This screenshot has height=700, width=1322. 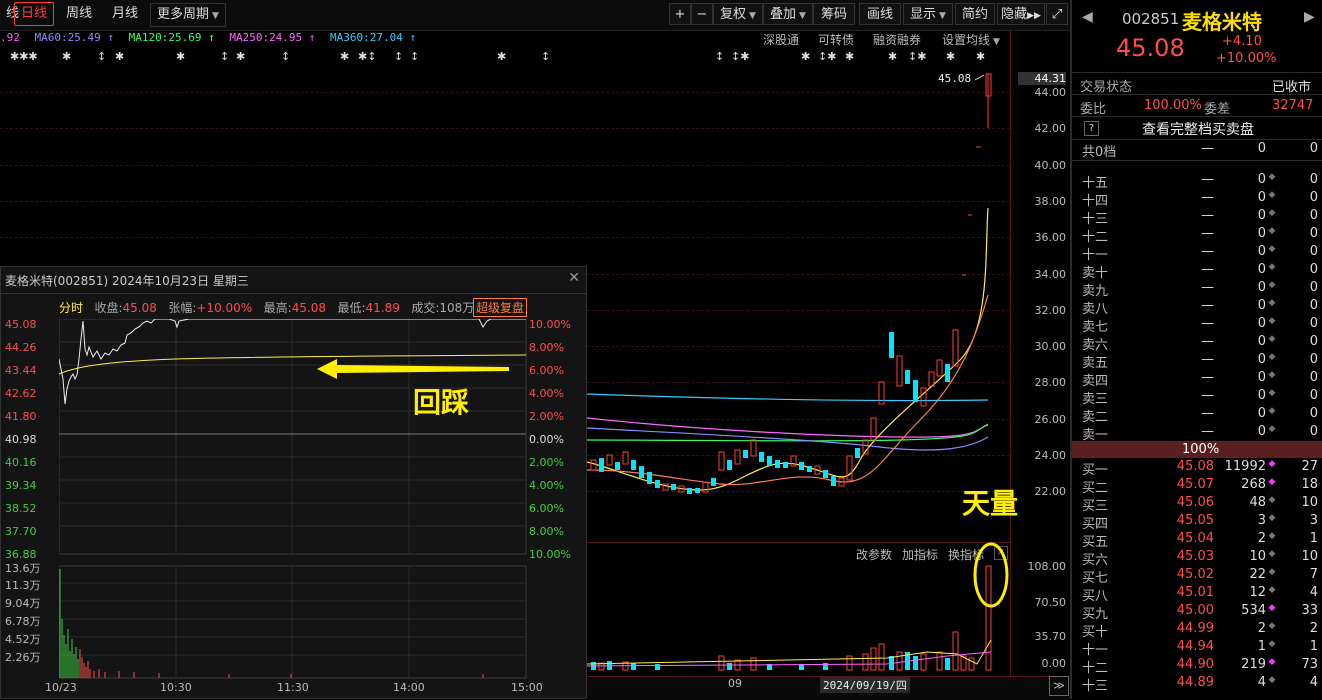 I want to click on bid-row: 买三 45.06 48 ◆ 10, so click(x=1200, y=504).